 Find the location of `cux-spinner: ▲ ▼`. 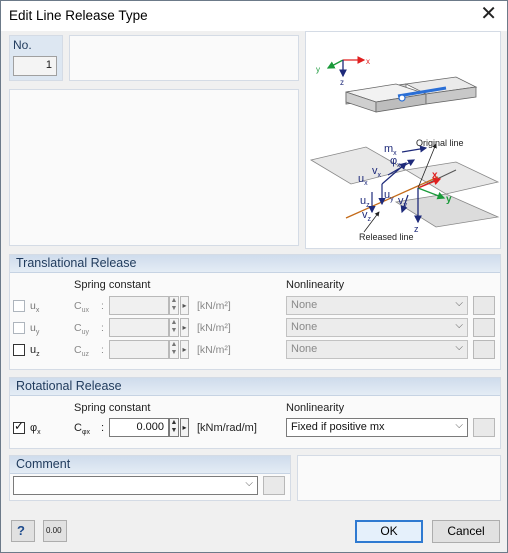

cux-spinner: ▲ ▼ is located at coordinates (174, 305).